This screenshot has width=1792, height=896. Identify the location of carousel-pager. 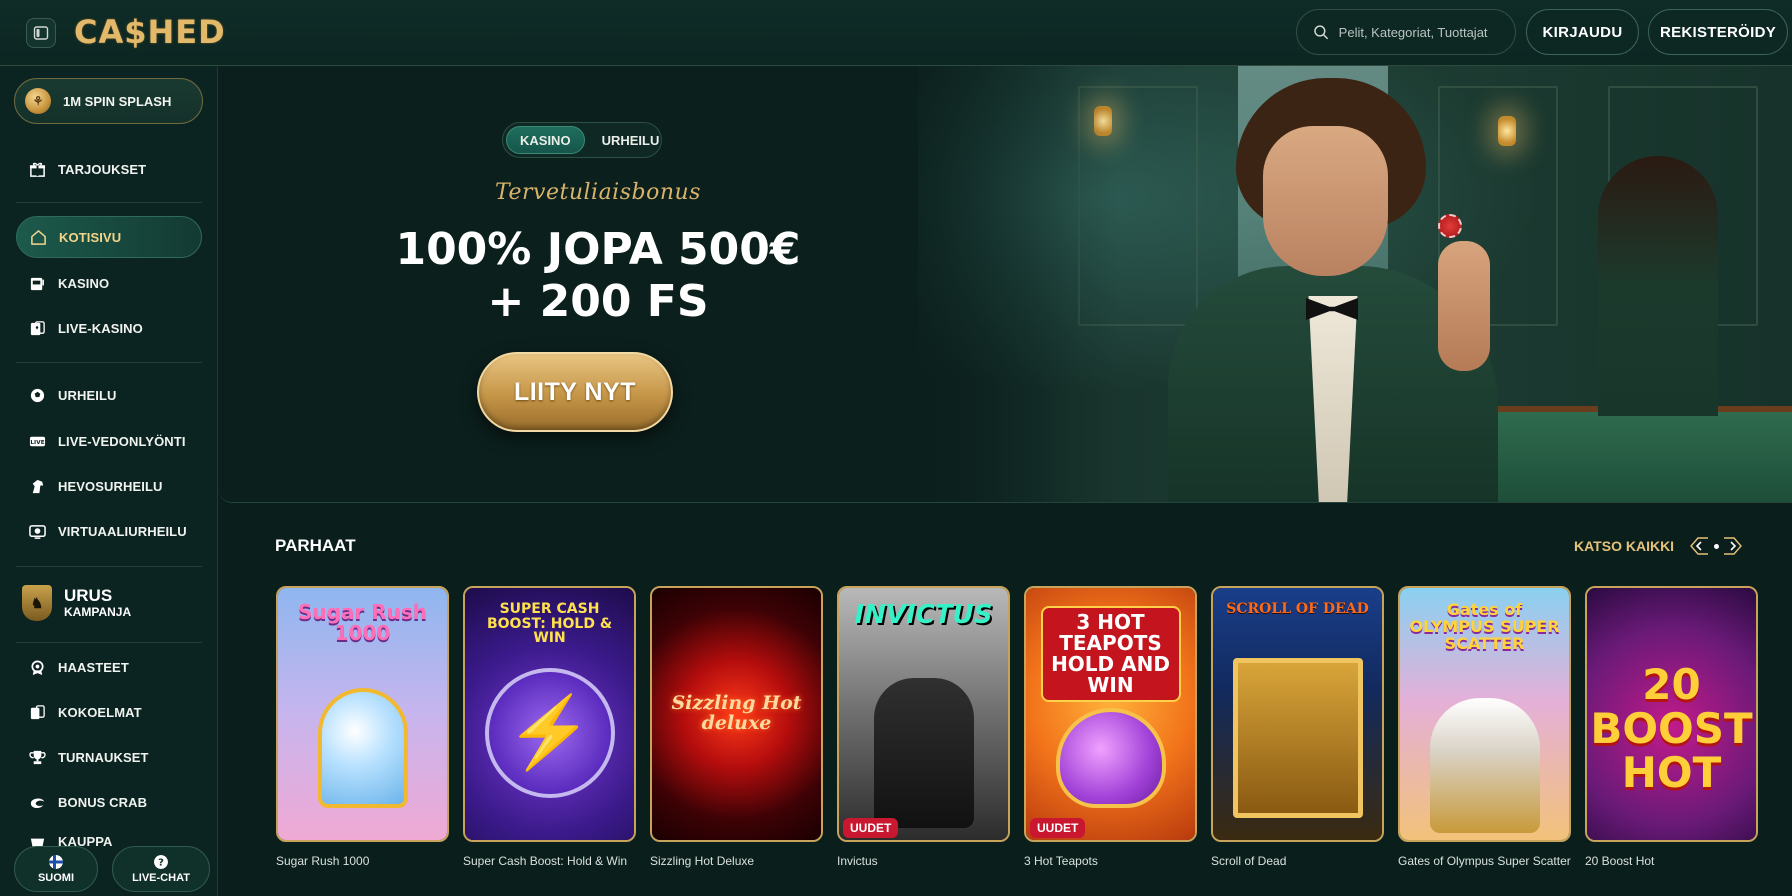
(1716, 546).